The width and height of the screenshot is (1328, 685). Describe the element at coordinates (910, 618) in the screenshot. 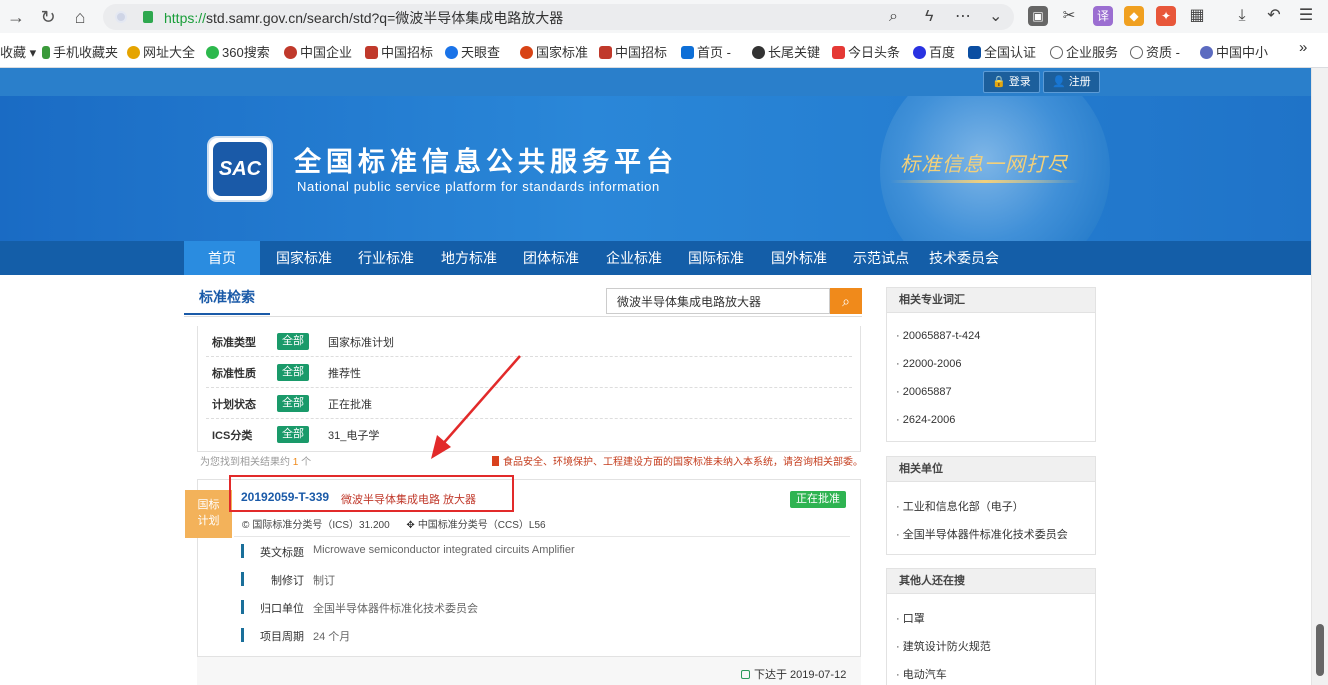

I see `hot-search-link: · 口罩` at that location.